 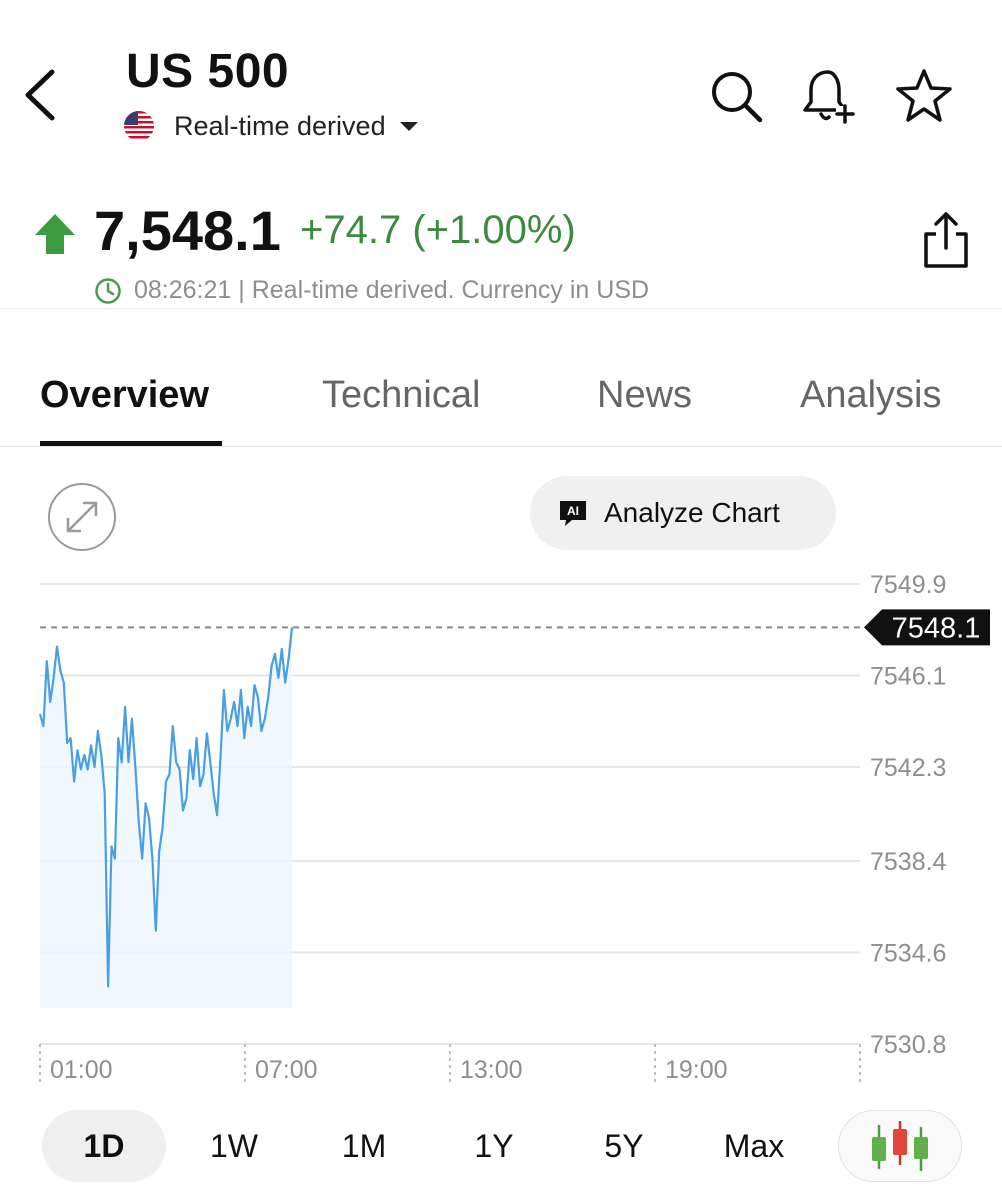 I want to click on star-icon, so click(x=924, y=95).